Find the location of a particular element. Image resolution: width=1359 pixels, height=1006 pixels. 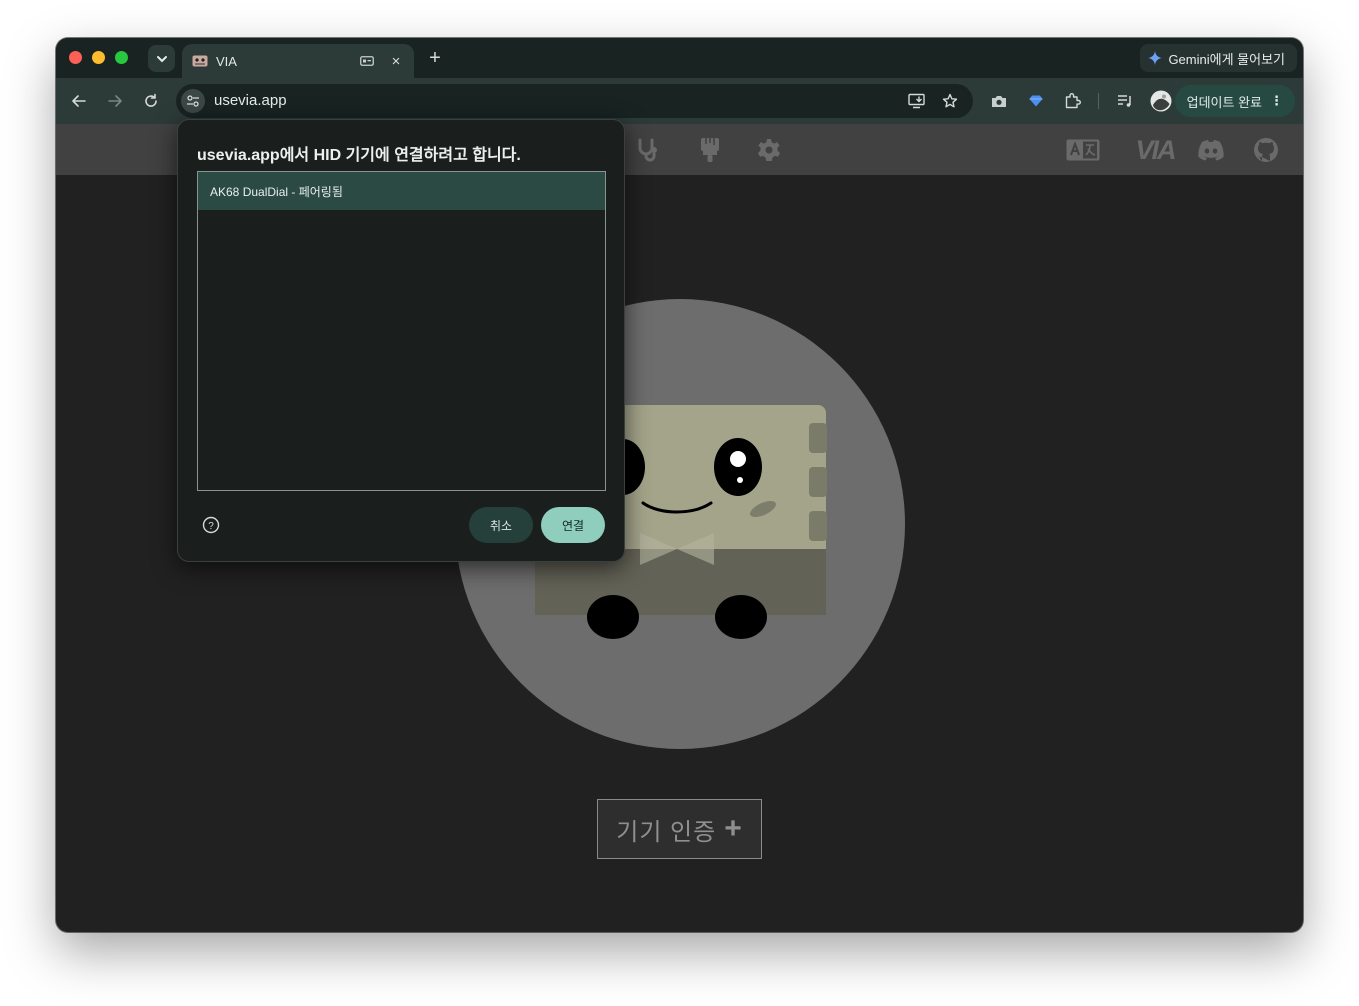

tune-icon is located at coordinates (193, 101).